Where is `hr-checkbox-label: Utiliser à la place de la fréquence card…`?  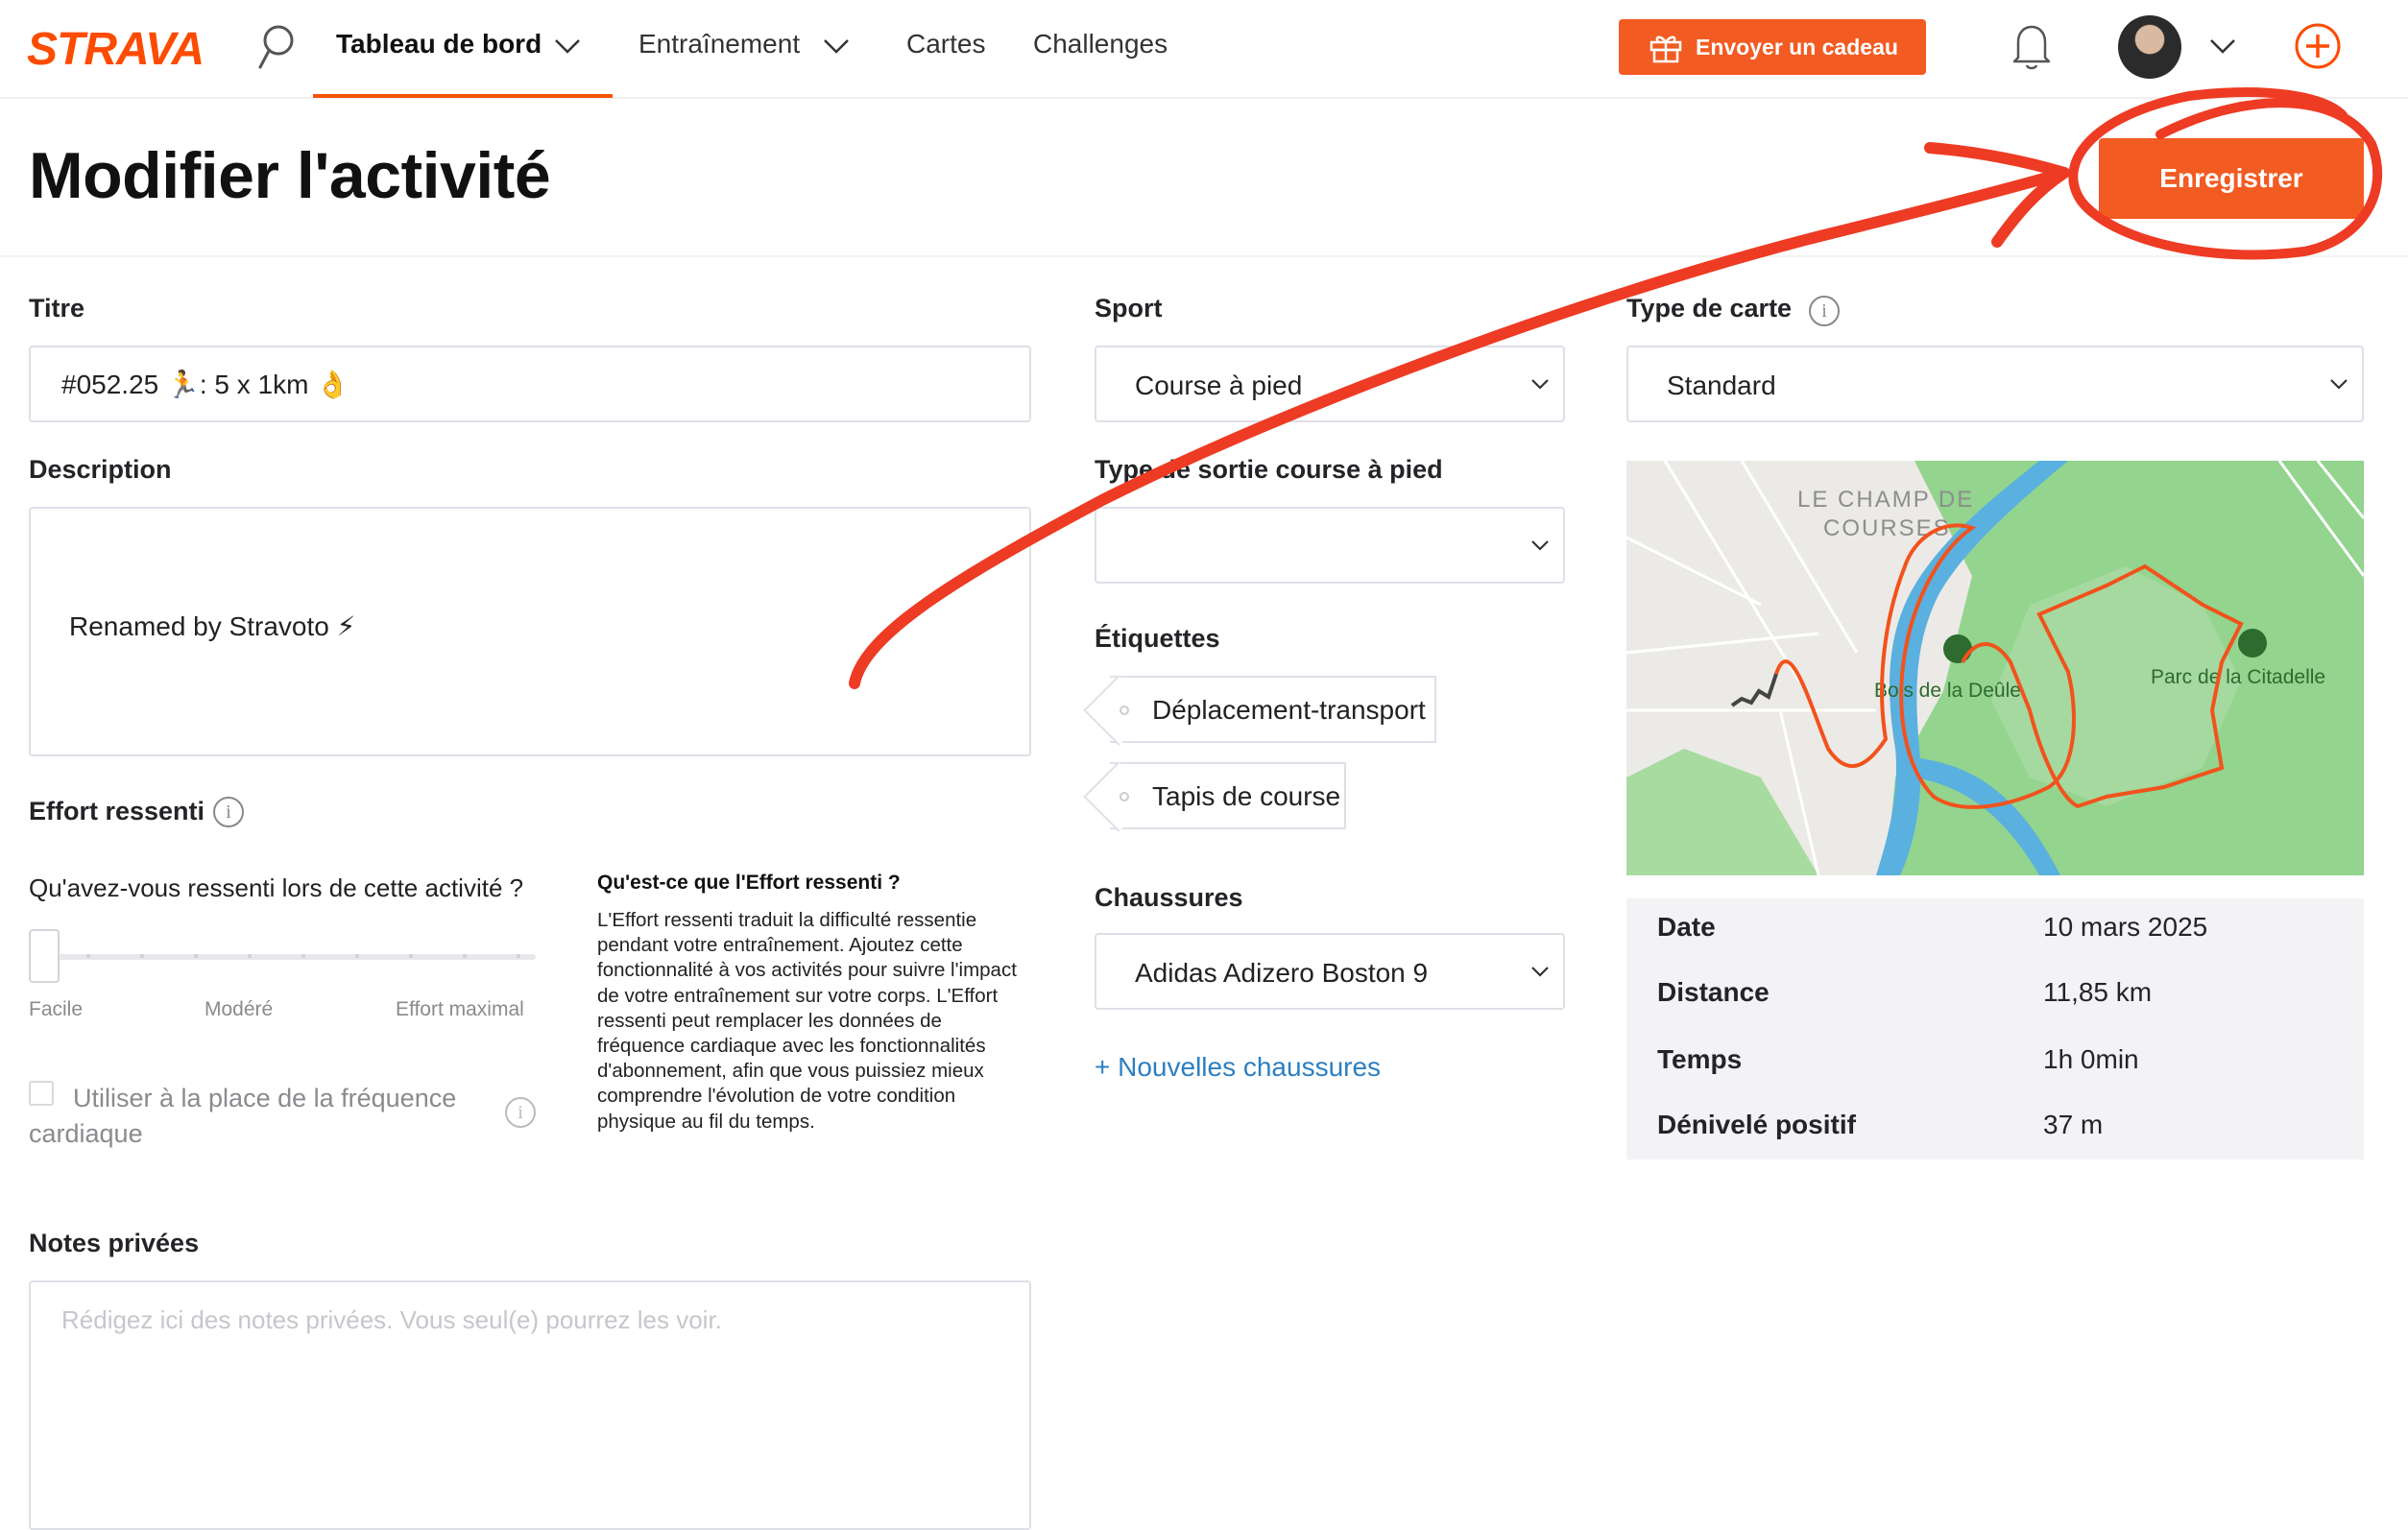 hr-checkbox-label: Utiliser à la place de la fréquence card… is located at coordinates (260, 1117).